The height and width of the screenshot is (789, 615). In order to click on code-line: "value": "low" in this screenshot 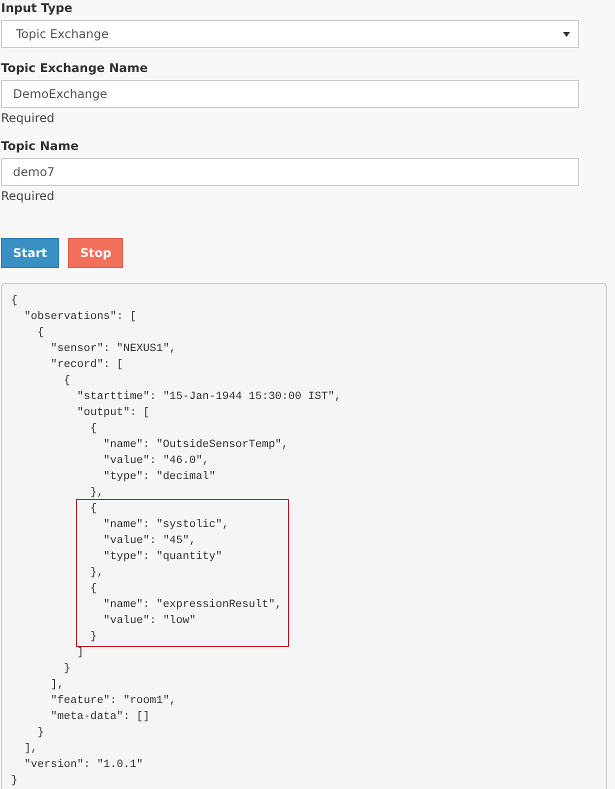, I will do `click(149, 621)`.